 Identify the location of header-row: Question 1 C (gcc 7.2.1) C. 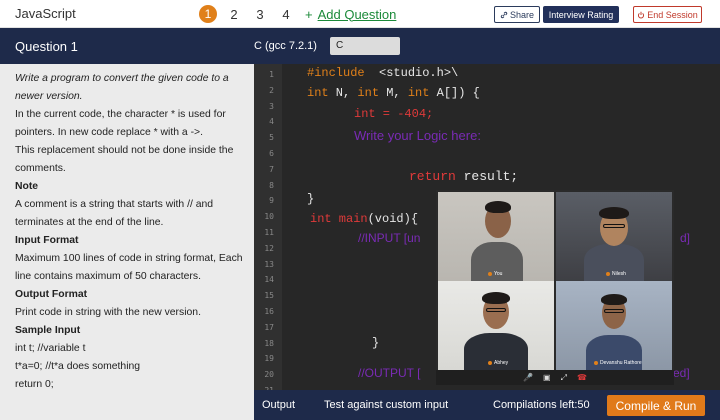
(360, 46).